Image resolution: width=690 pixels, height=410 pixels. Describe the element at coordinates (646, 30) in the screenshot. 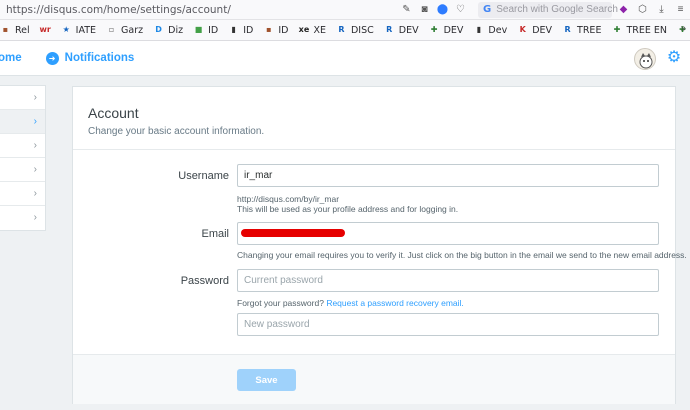

I see `bookmark-label: TREE EN` at that location.